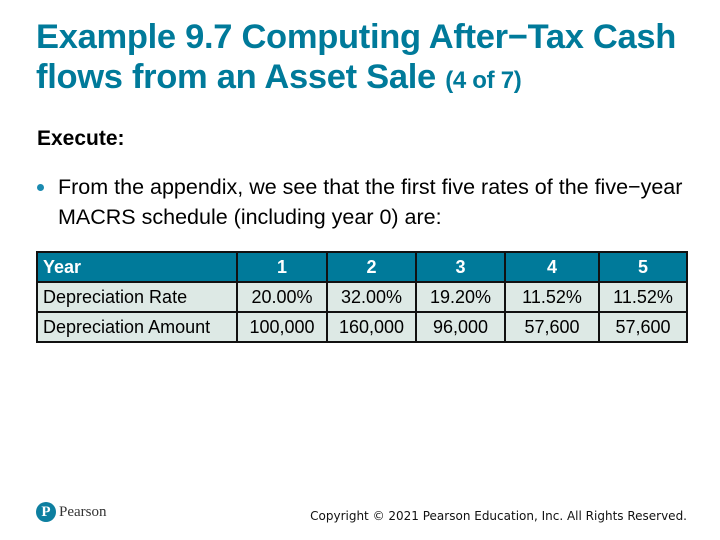 This screenshot has height=540, width=720. Describe the element at coordinates (552, 267) in the screenshot. I see `header-cell: 4` at that location.